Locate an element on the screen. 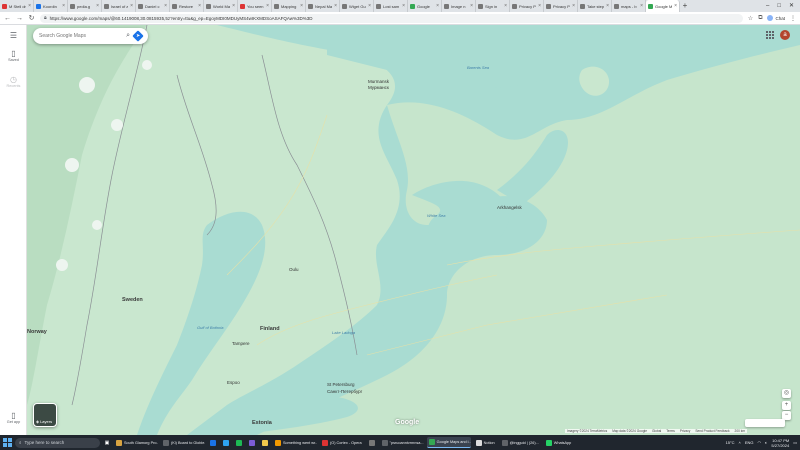 The height and width of the screenshot is (450, 800). new-tab-button: + is located at coordinates (685, 6).